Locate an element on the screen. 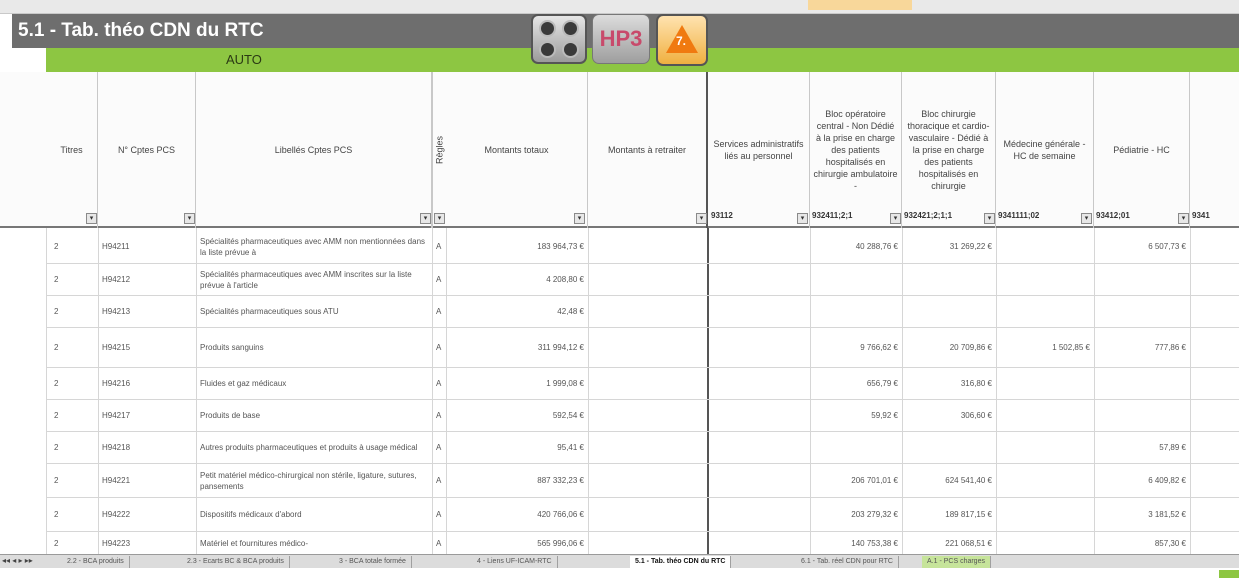  cell-libelle: Produits de base is located at coordinates (314, 415).